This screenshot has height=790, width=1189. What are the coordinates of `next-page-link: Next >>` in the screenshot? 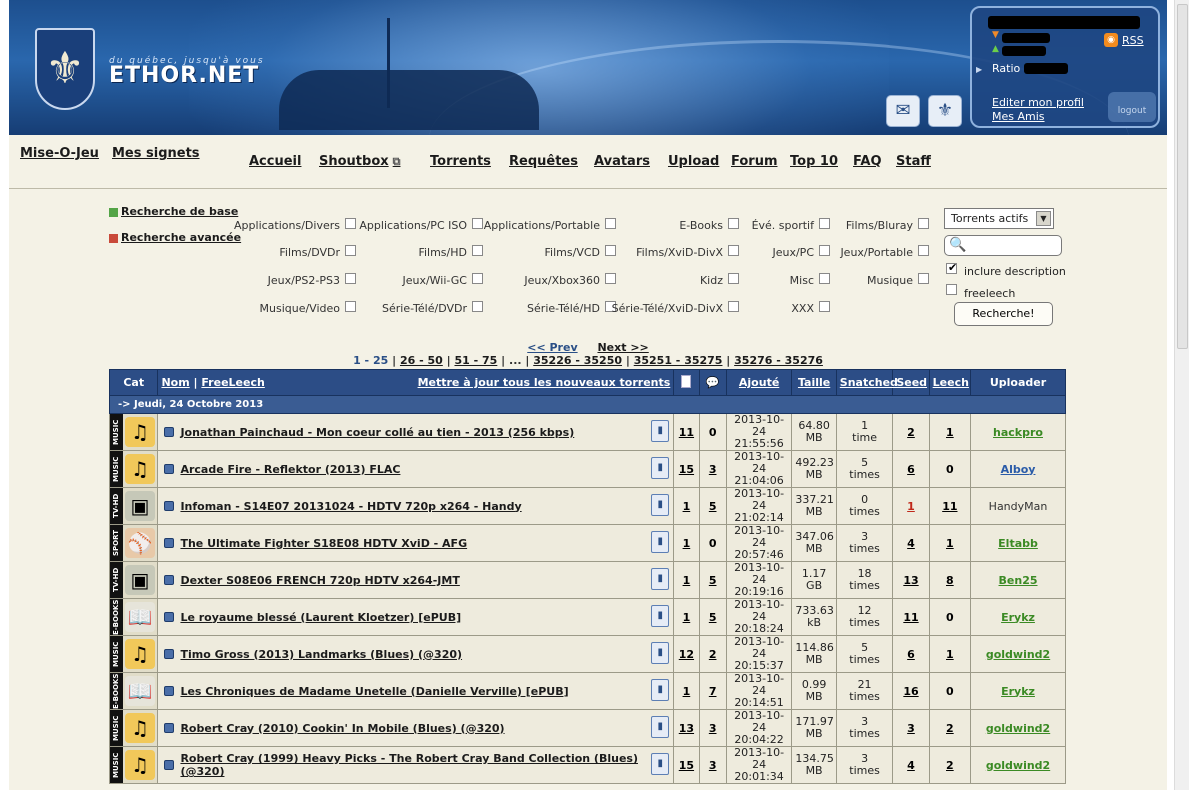 It's located at (622, 347).